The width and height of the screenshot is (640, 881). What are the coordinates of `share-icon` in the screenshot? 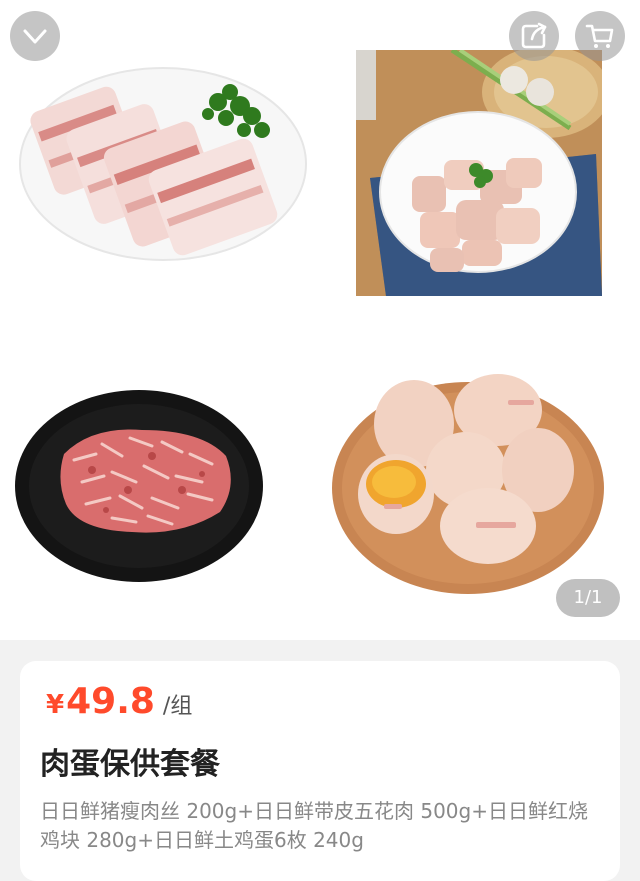 It's located at (534, 35).